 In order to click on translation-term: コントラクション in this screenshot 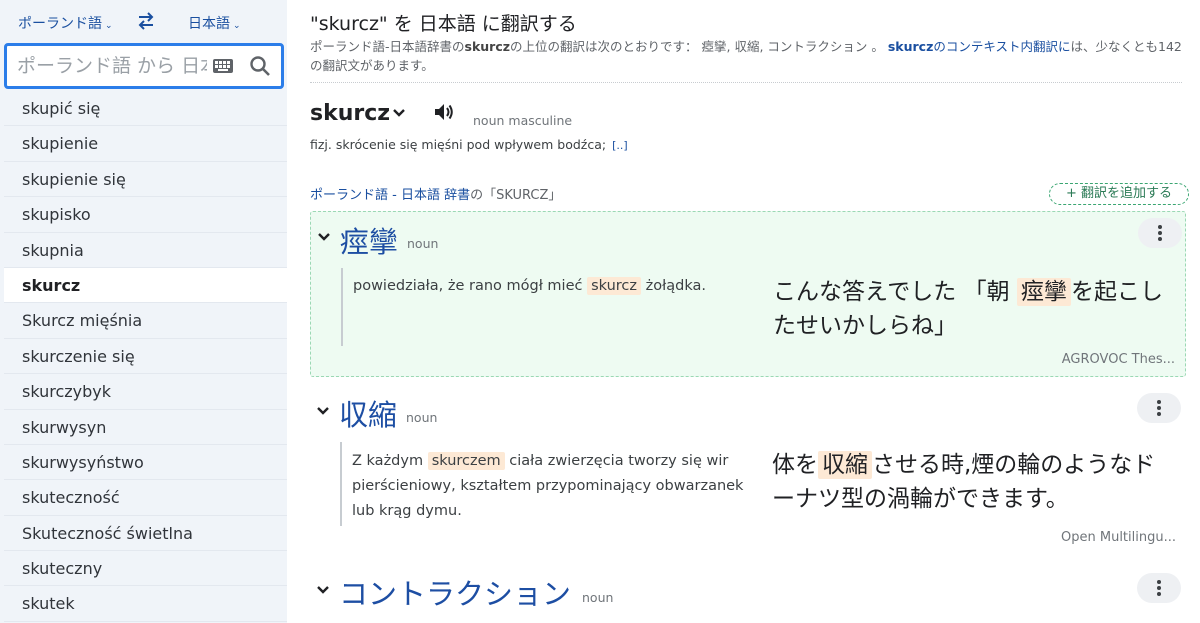, I will do `click(455, 592)`.